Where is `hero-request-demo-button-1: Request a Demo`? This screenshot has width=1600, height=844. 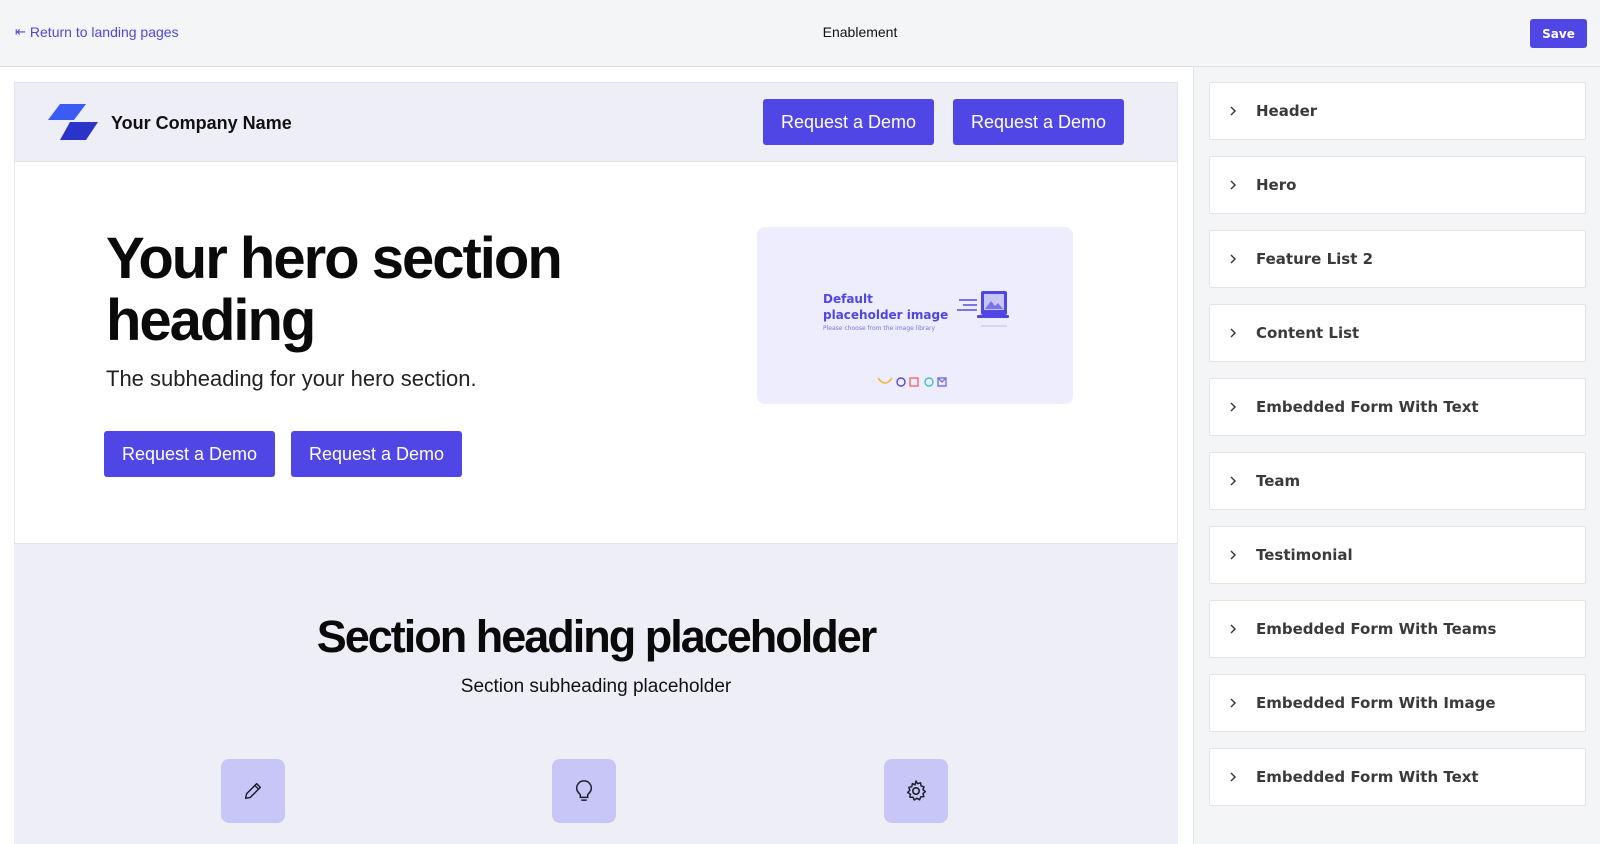
hero-request-demo-button-1: Request a Demo is located at coordinates (189, 454).